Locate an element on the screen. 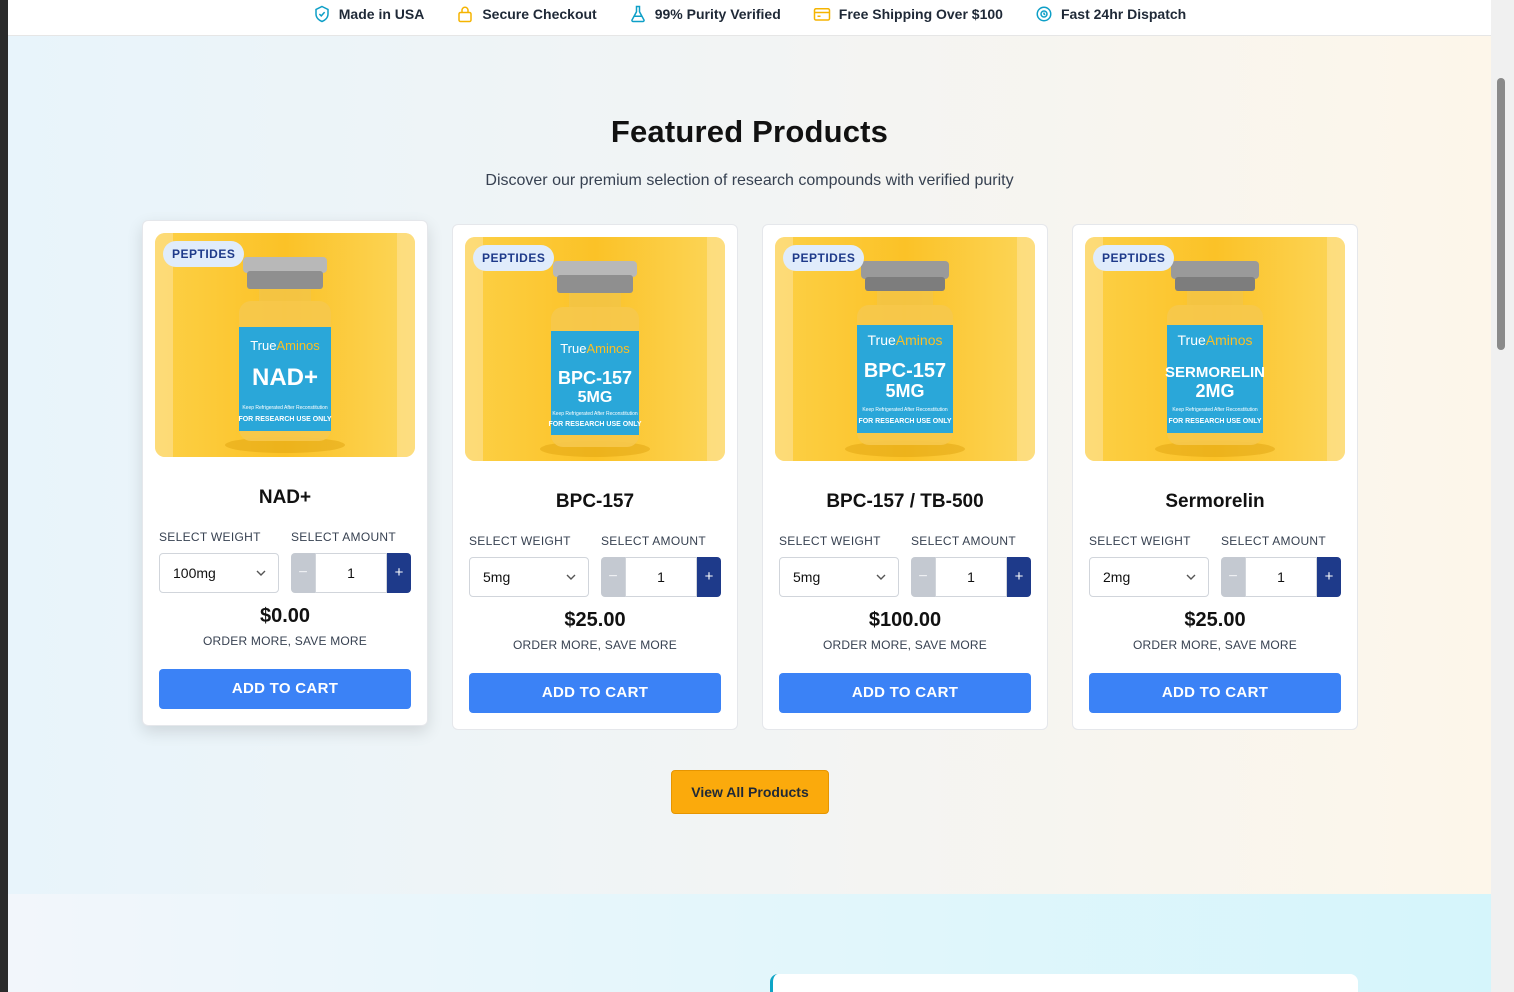 Image resolution: width=1514 pixels, height=992 pixels. trust-item-made-in-usa: Made in USA is located at coordinates (369, 14).